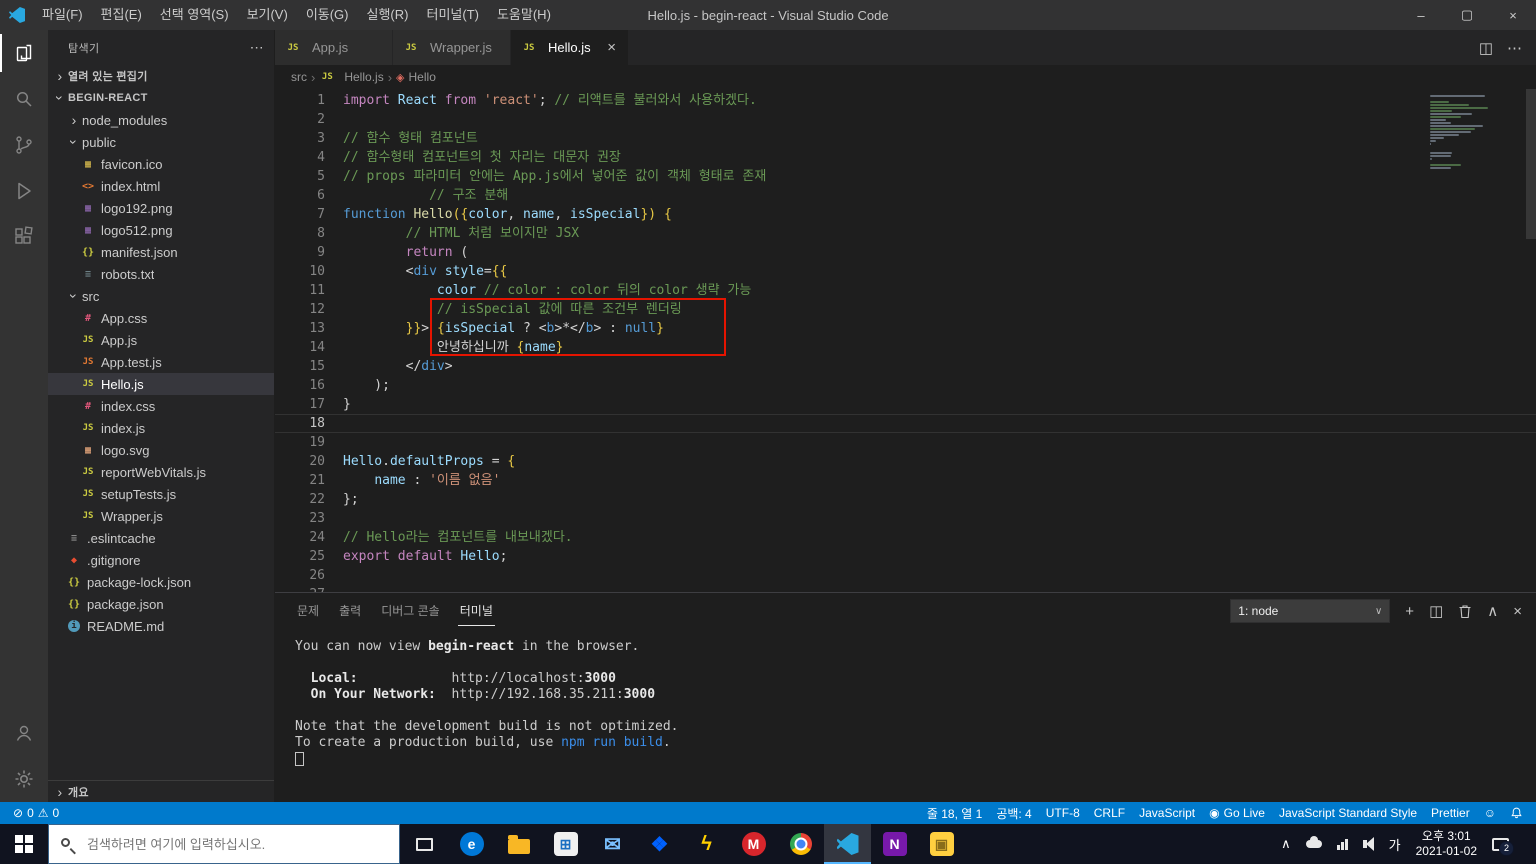 The height and width of the screenshot is (864, 1536). What do you see at coordinates (161, 791) in the screenshot?
I see `outline-section: › 개요` at bounding box center [161, 791].